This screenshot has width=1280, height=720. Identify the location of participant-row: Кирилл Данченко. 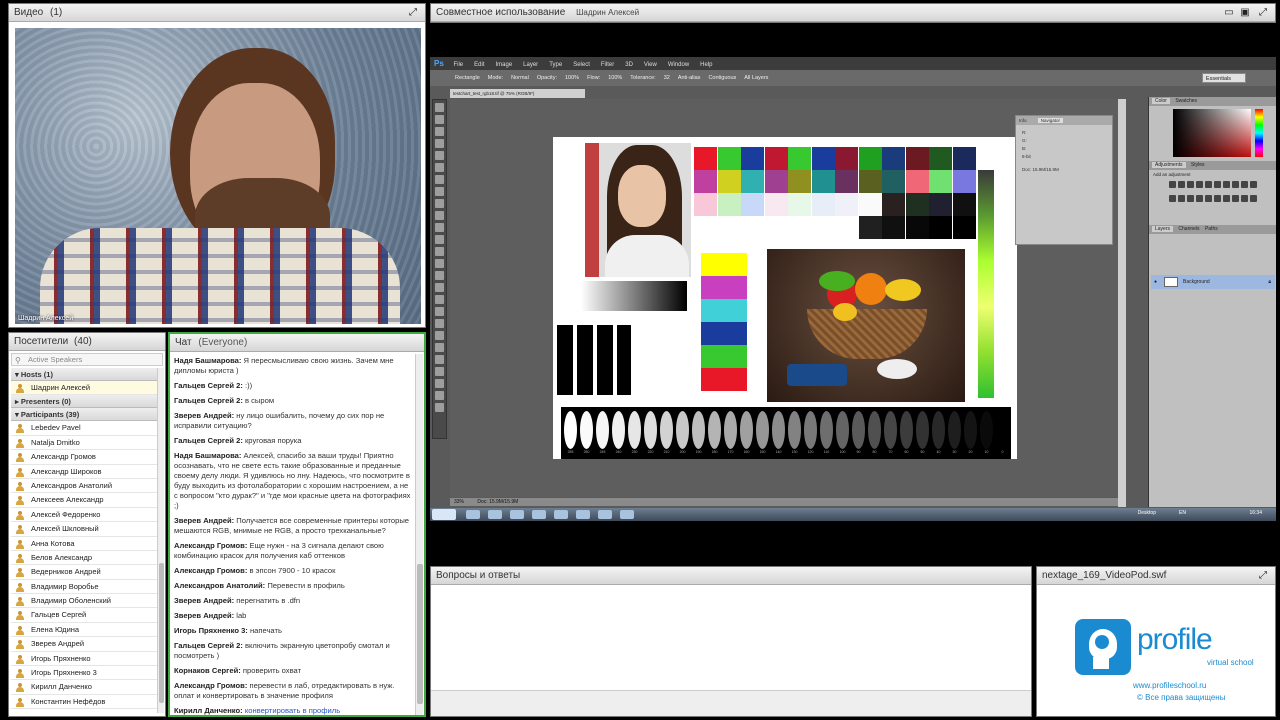
(84, 687).